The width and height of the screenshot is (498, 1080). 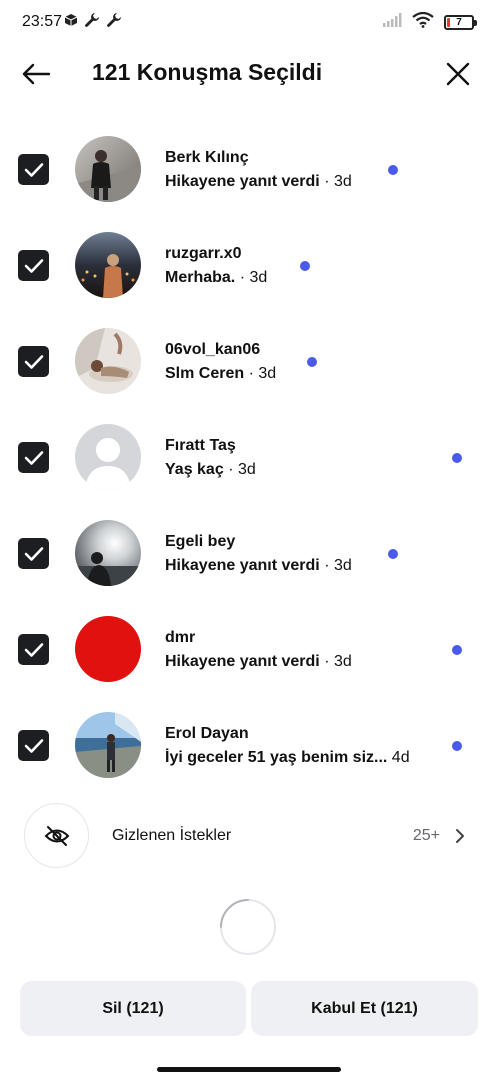 I want to click on conversation-name: Fıratt Taş, so click(x=200, y=445).